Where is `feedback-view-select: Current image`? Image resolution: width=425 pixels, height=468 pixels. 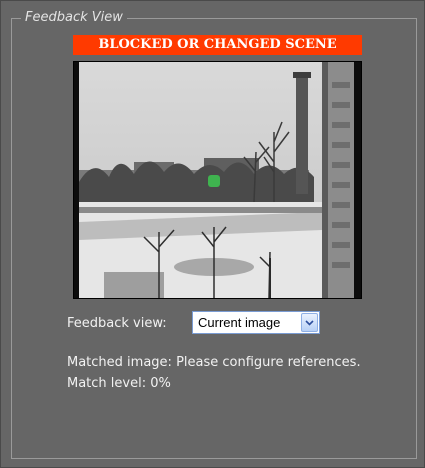 feedback-view-select: Current image is located at coordinates (256, 322).